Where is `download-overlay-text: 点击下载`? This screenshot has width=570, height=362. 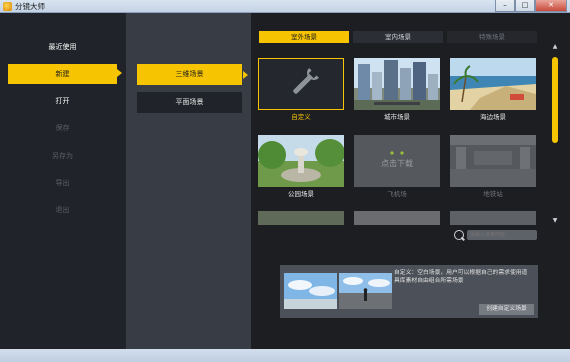
download-overlay-text: 点击下载 is located at coordinates (397, 163).